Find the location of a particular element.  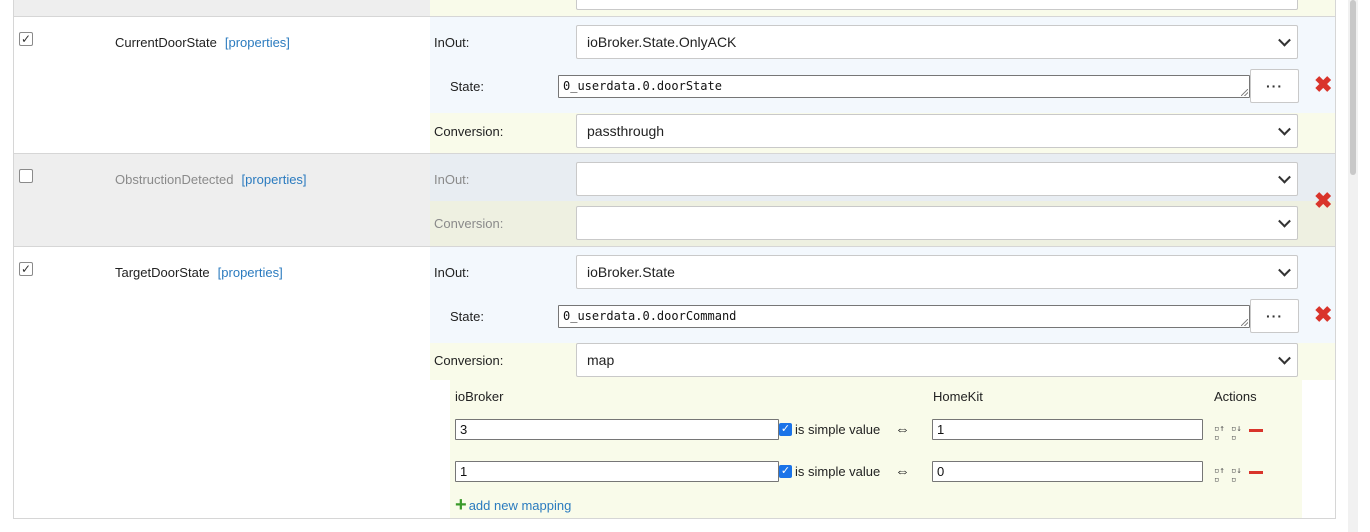

inout-select: ioBroker.State.OnlyACK is located at coordinates (937, 42).